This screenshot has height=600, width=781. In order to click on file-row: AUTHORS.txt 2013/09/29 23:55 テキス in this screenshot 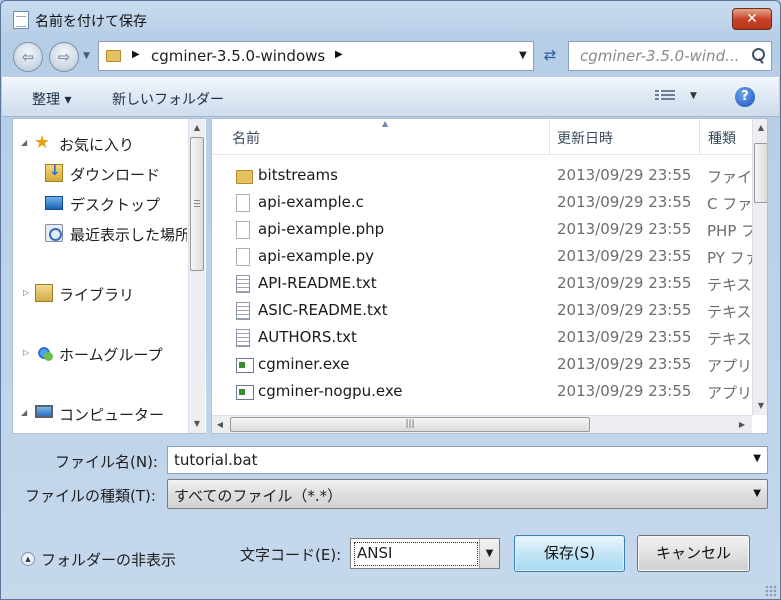, I will do `click(482, 338)`.